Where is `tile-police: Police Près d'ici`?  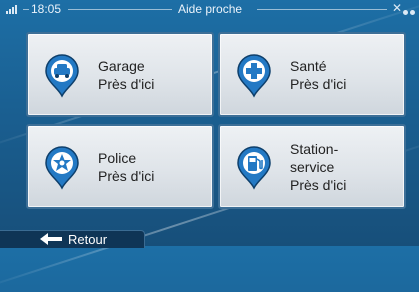
tile-police: Police Près d'ici is located at coordinates (120, 166).